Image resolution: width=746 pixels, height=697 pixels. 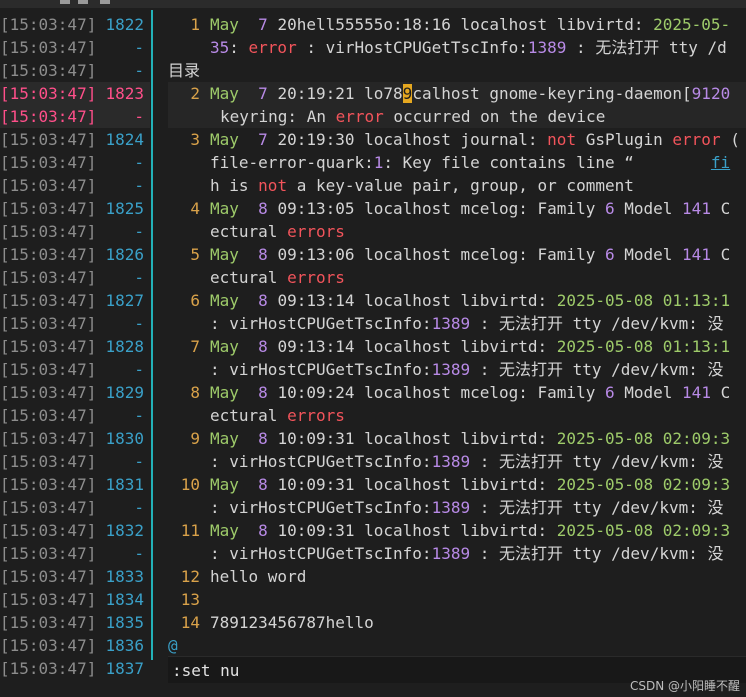 What do you see at coordinates (206, 670) in the screenshot?
I see `command-text: :set nu` at bounding box center [206, 670].